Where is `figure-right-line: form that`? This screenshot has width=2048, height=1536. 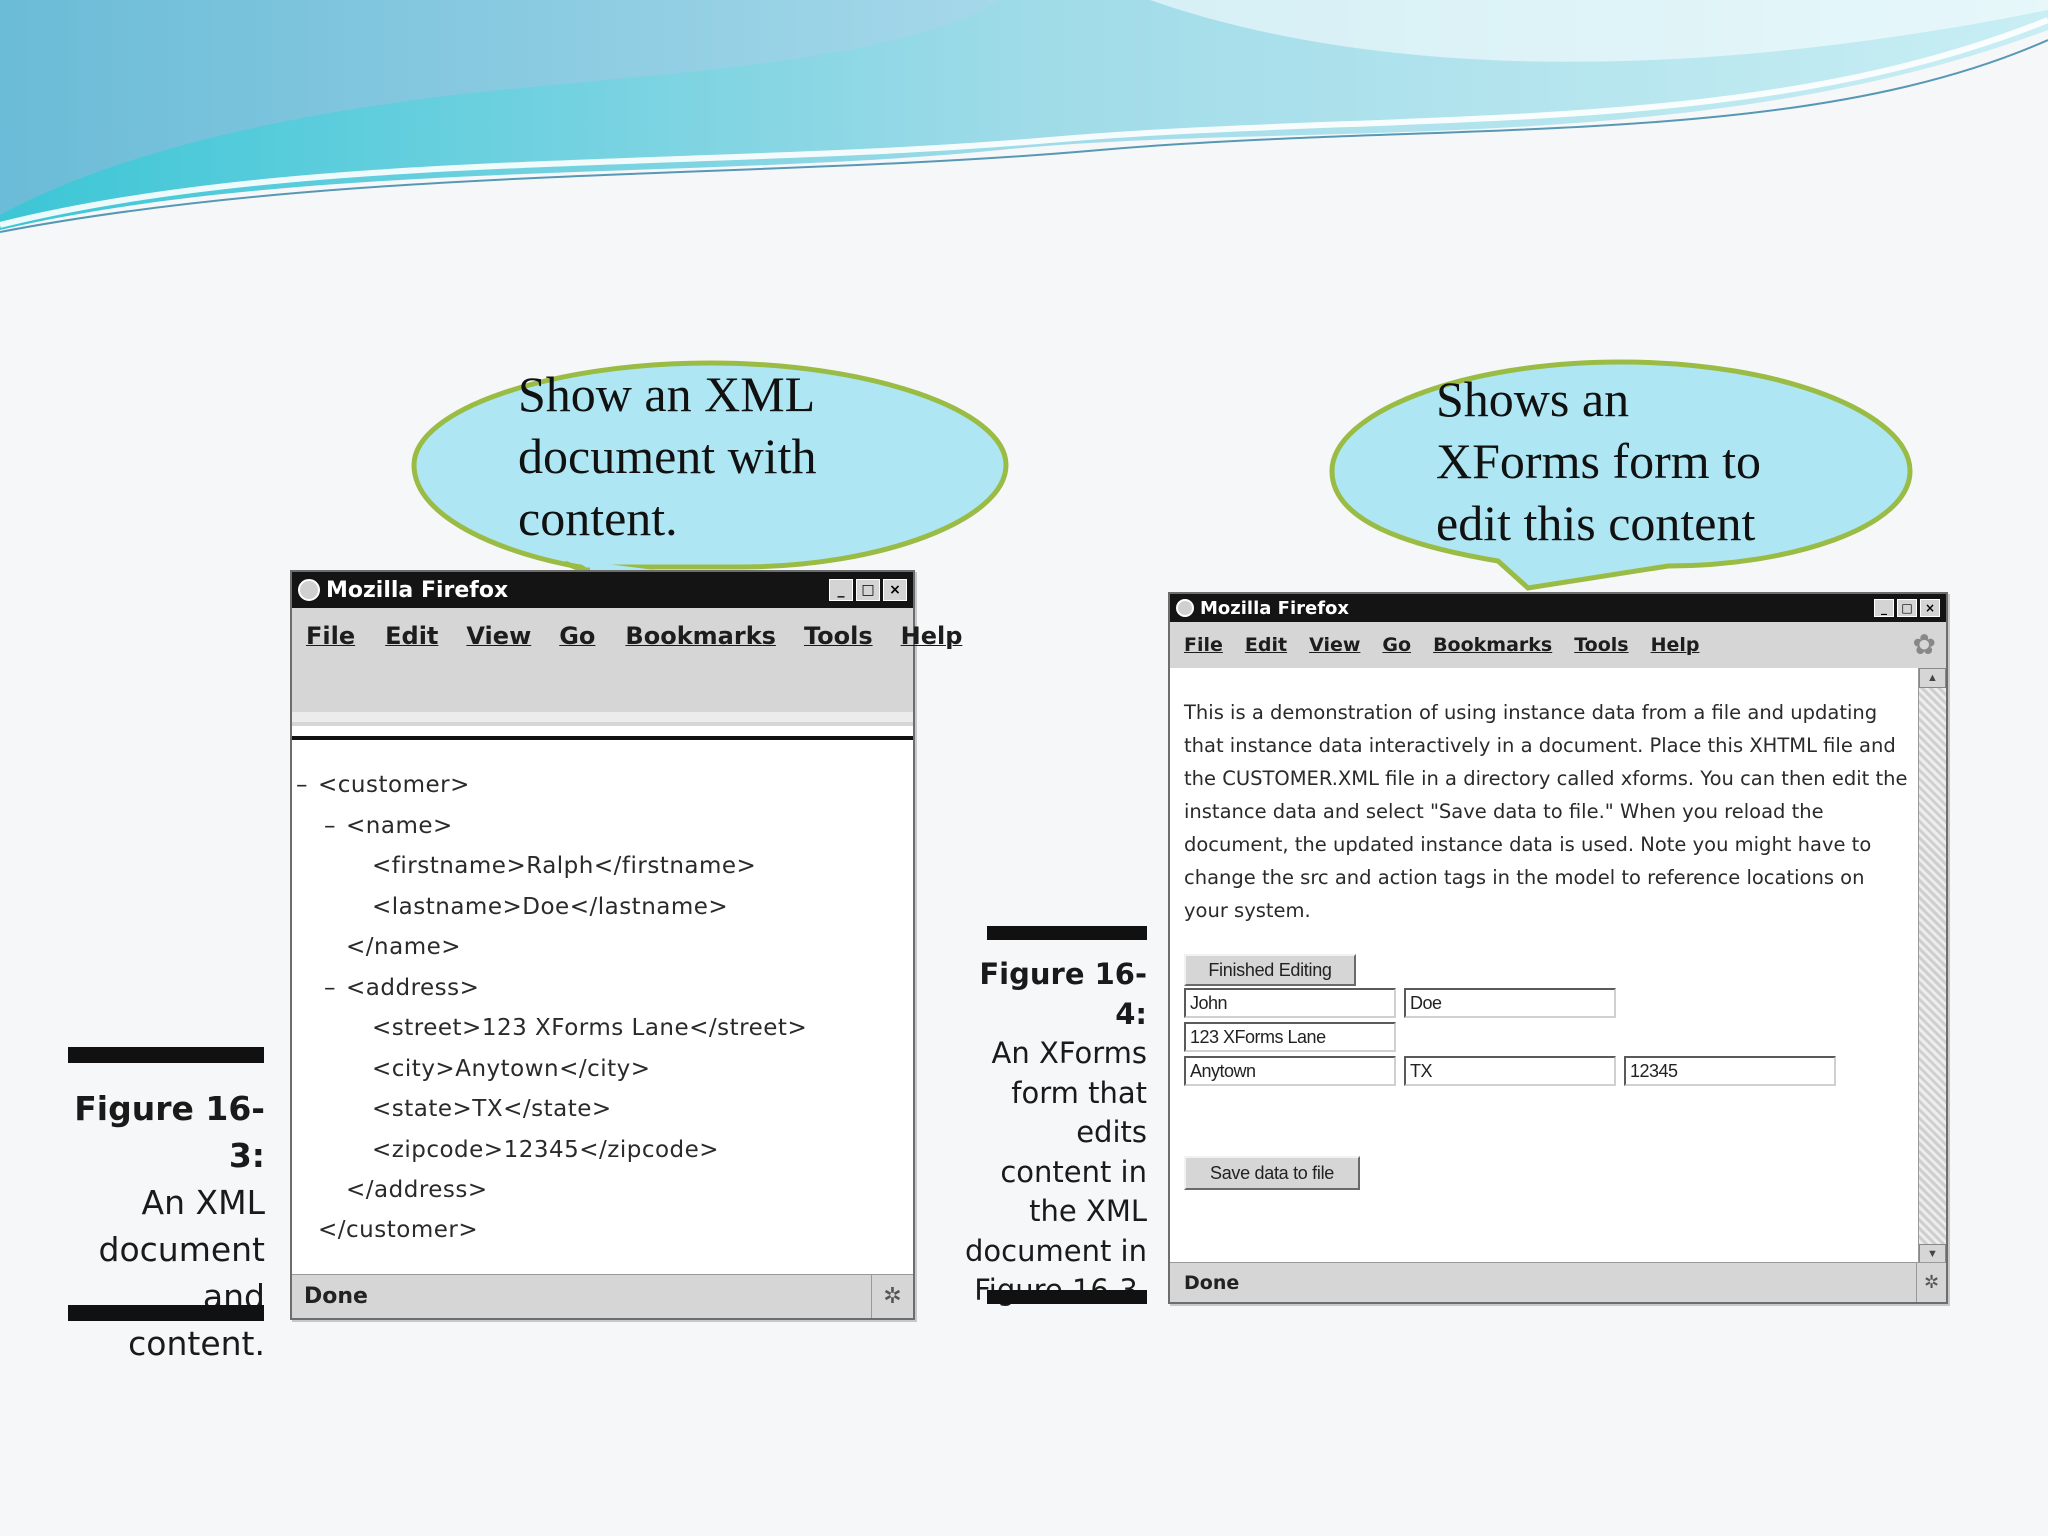 figure-right-line: form that is located at coordinates (1079, 1092).